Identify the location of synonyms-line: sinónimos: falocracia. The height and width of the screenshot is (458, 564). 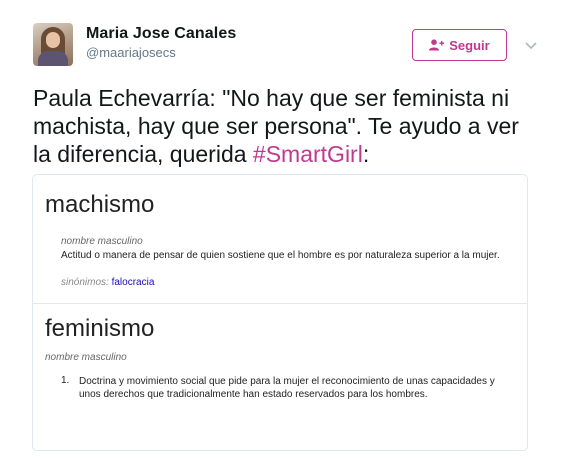
(107, 282).